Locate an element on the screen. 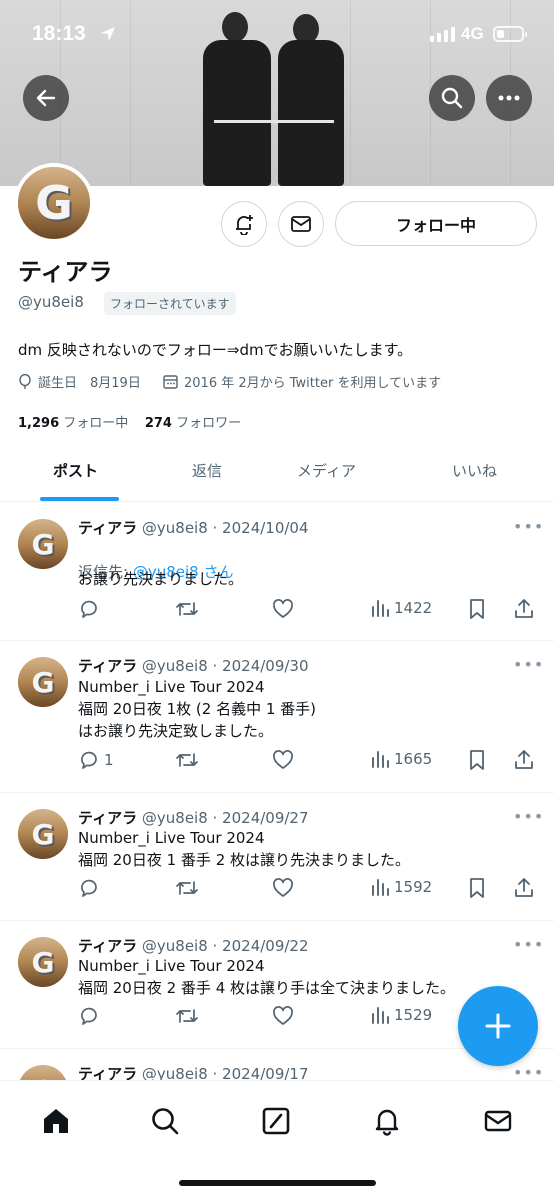  tab-likes: いいね is located at coordinates (474, 470).